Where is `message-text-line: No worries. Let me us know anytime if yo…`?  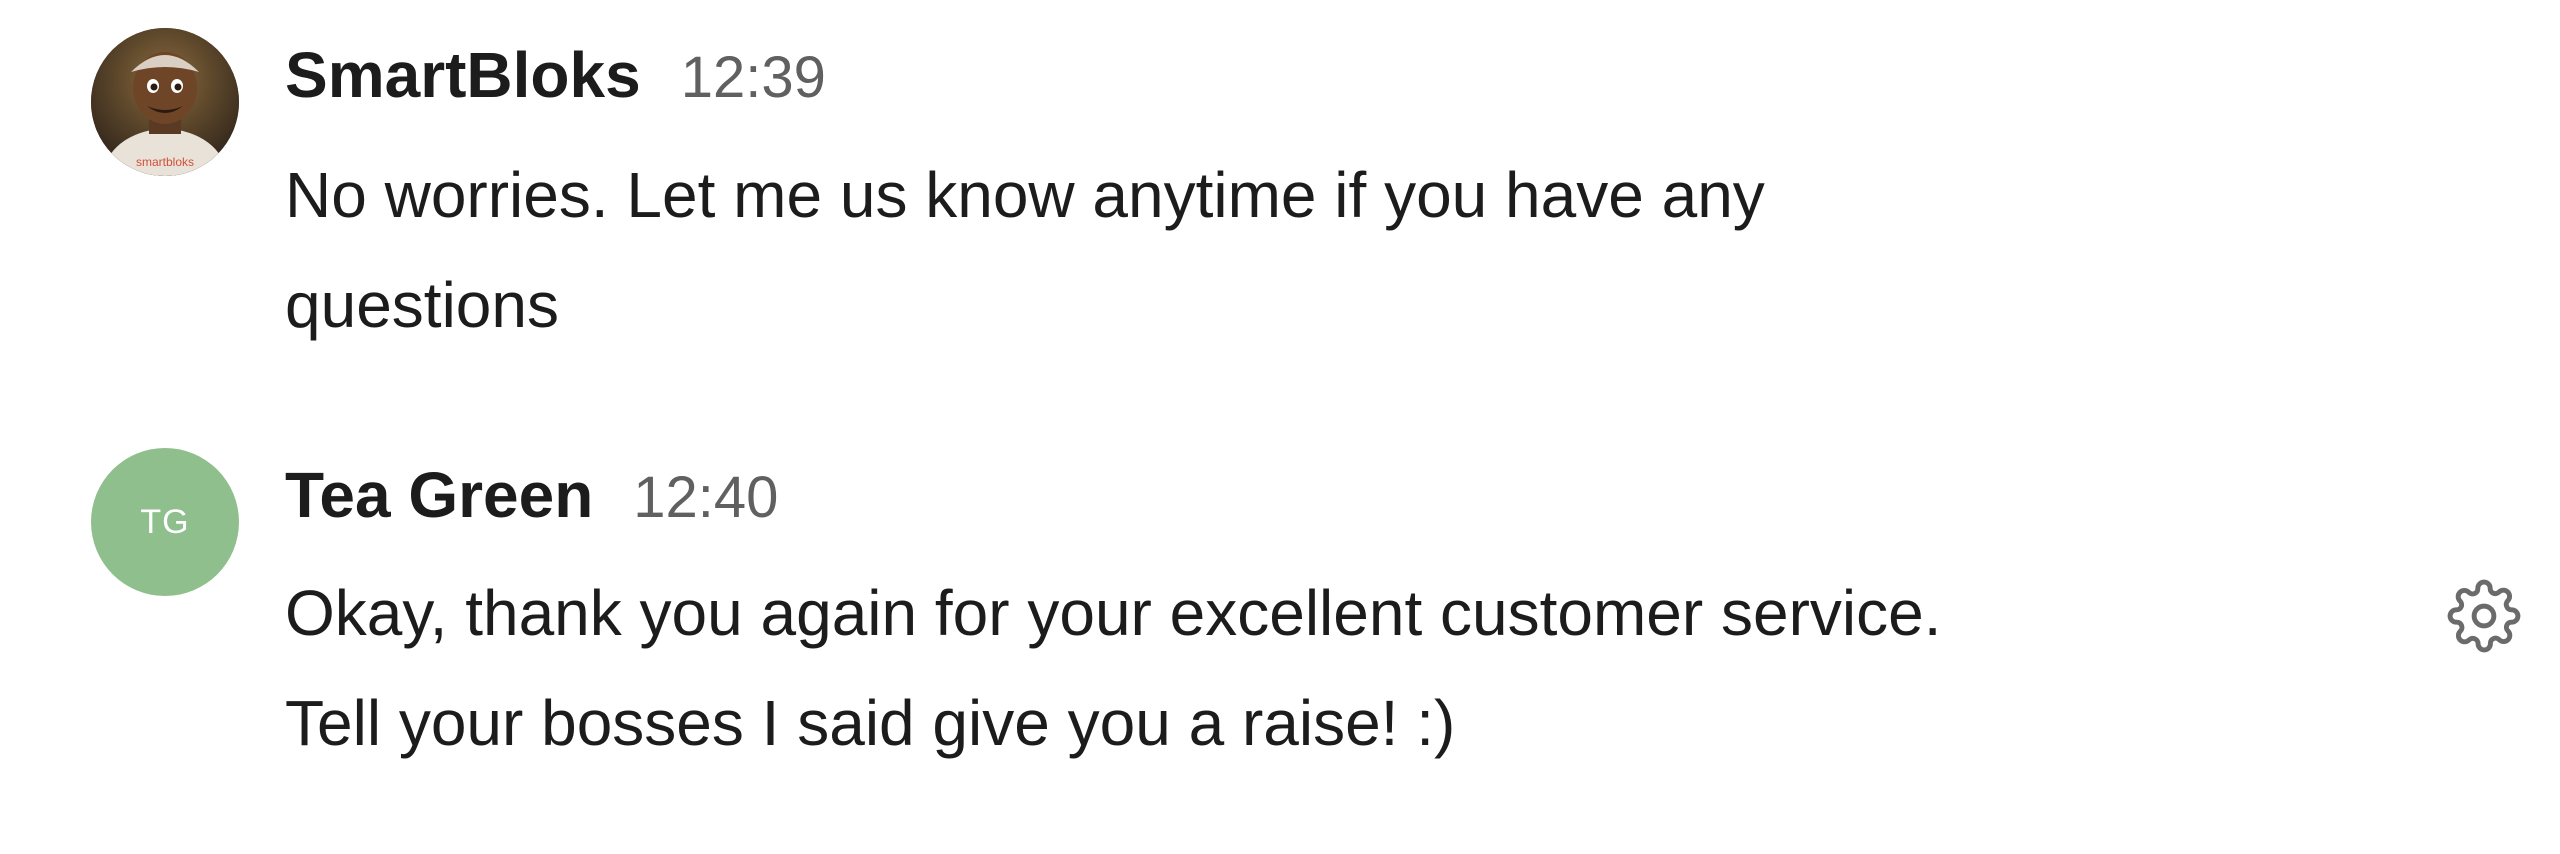
message-text-line: No worries. Let me us know anytime if yo… is located at coordinates (1025, 195).